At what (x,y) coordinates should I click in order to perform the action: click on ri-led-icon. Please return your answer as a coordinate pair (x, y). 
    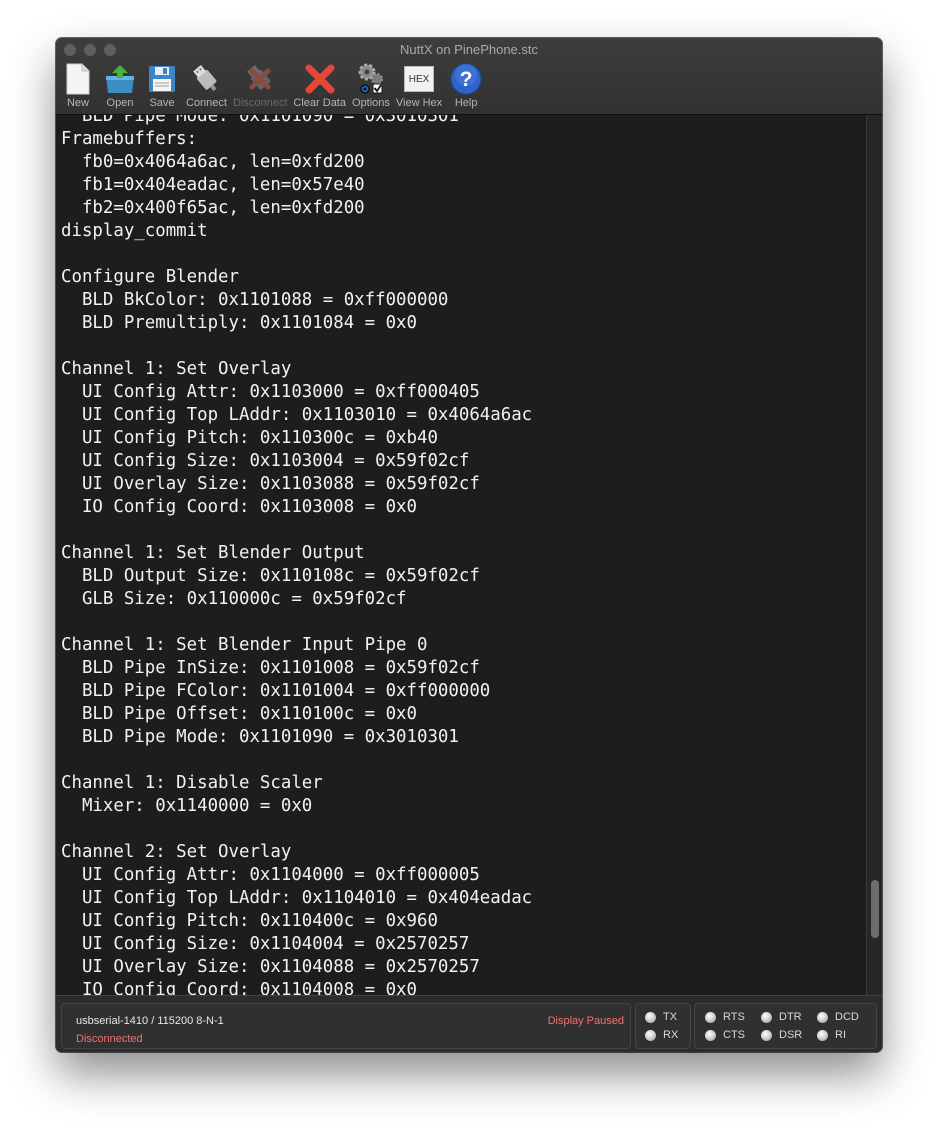
    Looking at the image, I should click on (822, 1035).